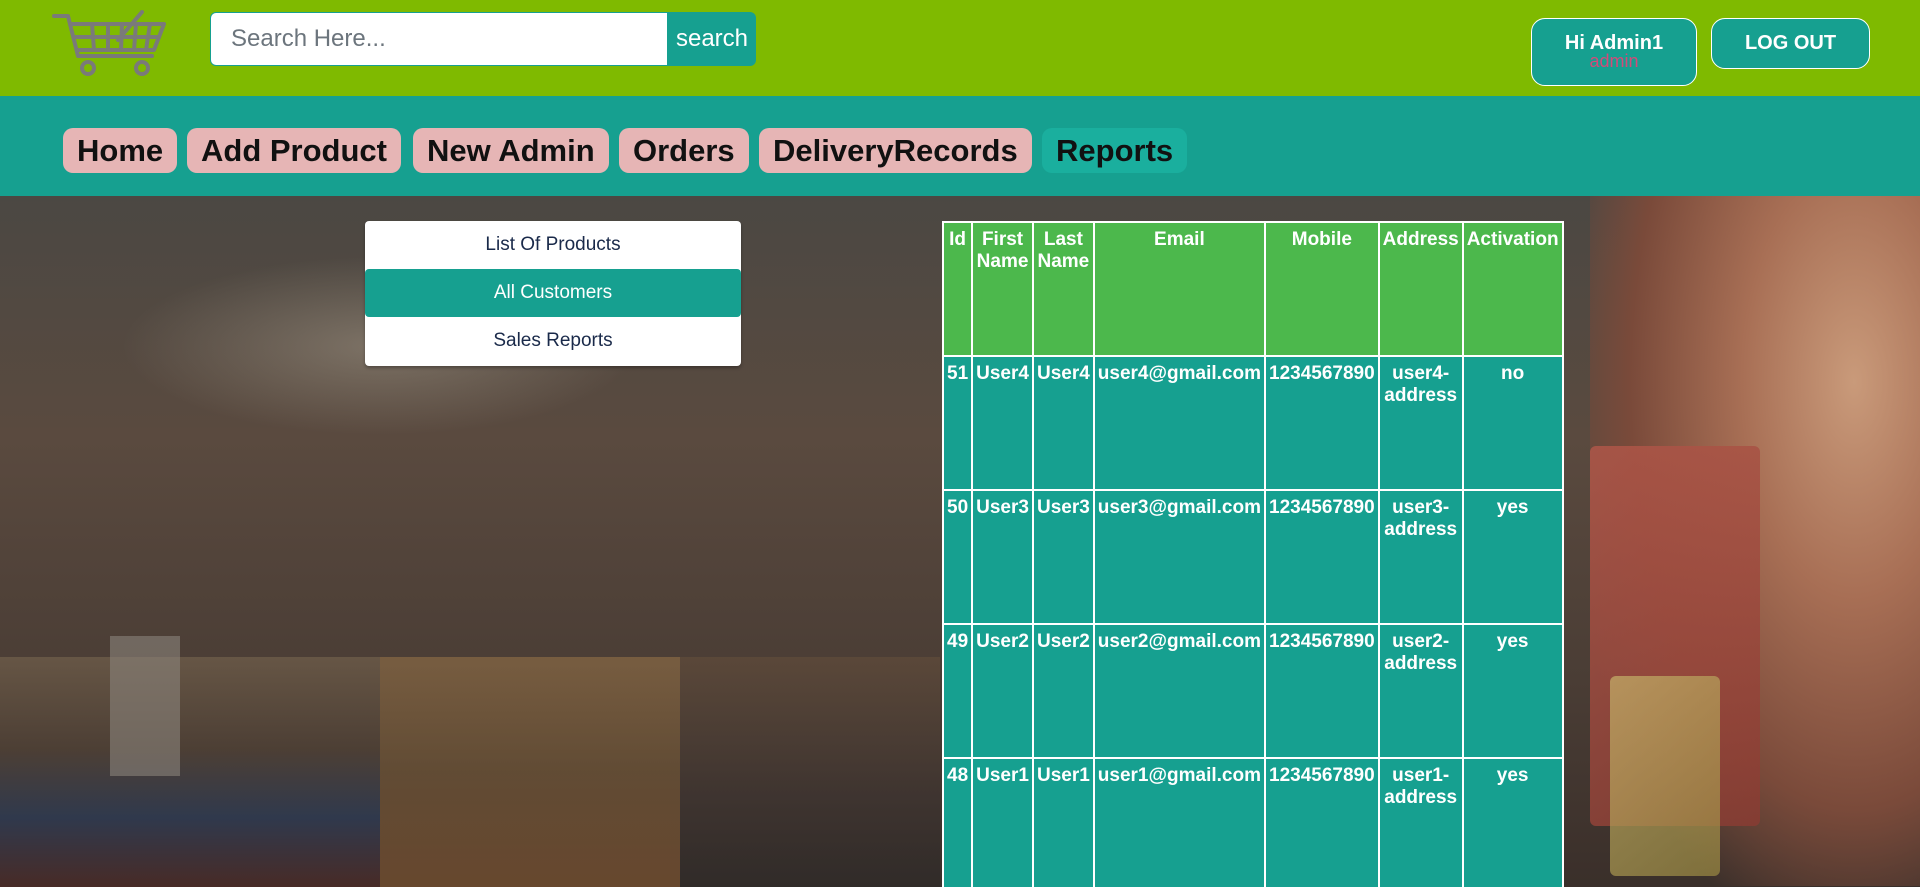 The image size is (1920, 887). I want to click on nav-item-new-admin: New Admin, so click(511, 150).